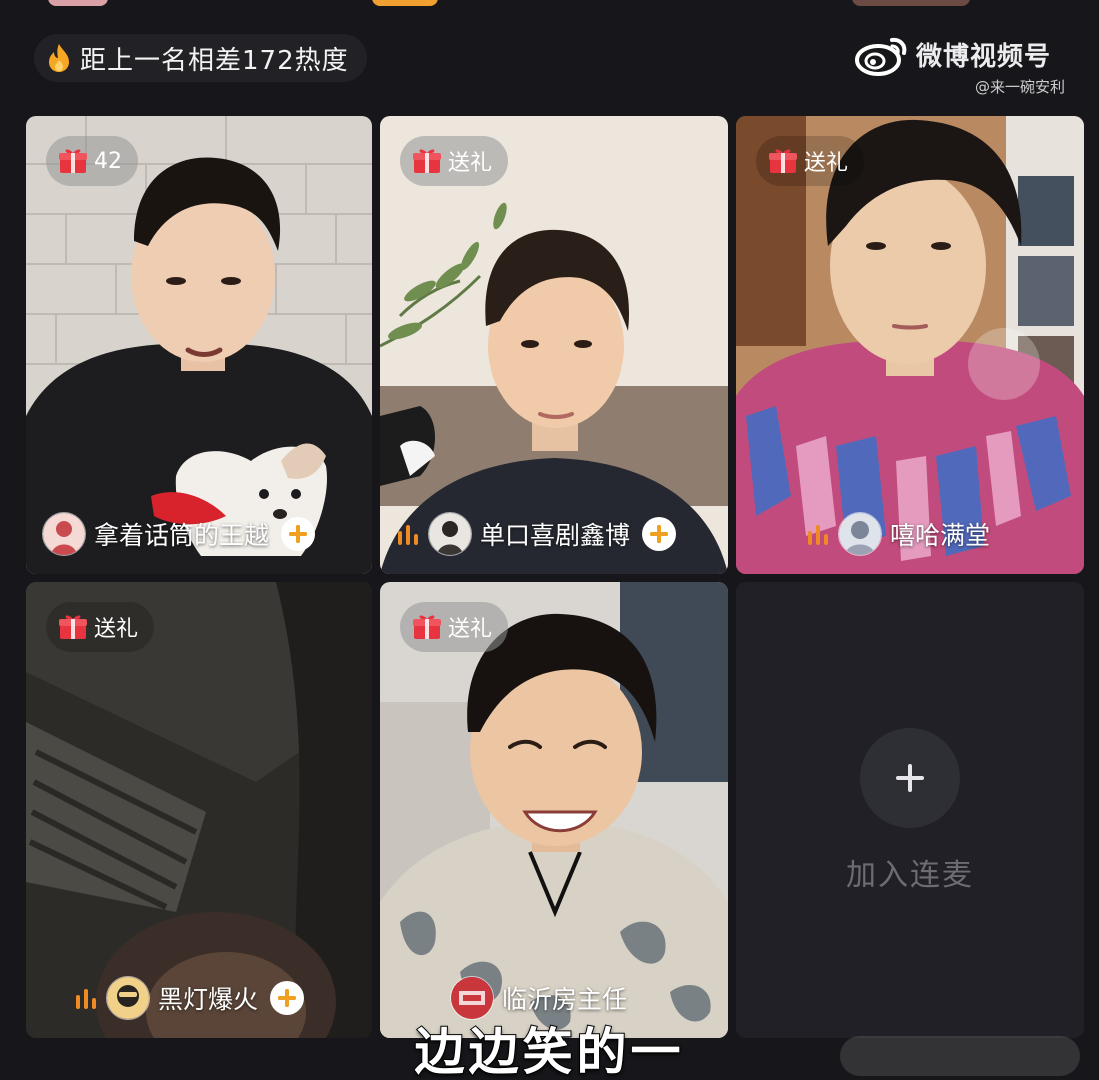  What do you see at coordinates (405, 3) in the screenshot?
I see `top-badge-fragment` at bounding box center [405, 3].